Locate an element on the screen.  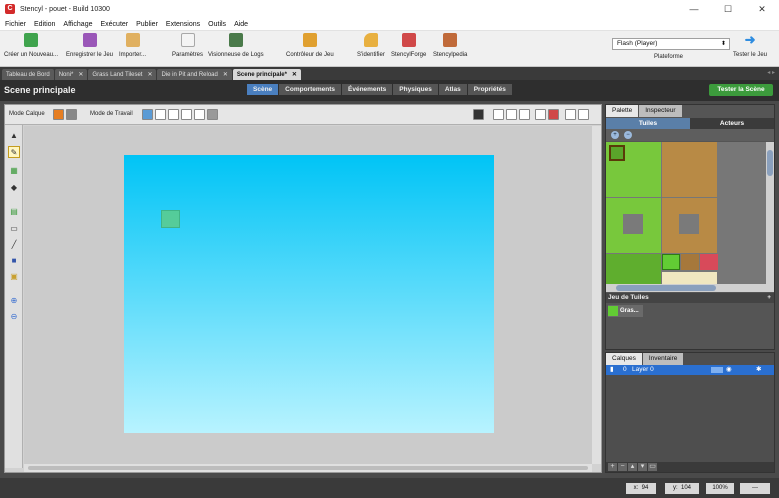
eye-icon: ◉ is located at coordinates (729, 370).